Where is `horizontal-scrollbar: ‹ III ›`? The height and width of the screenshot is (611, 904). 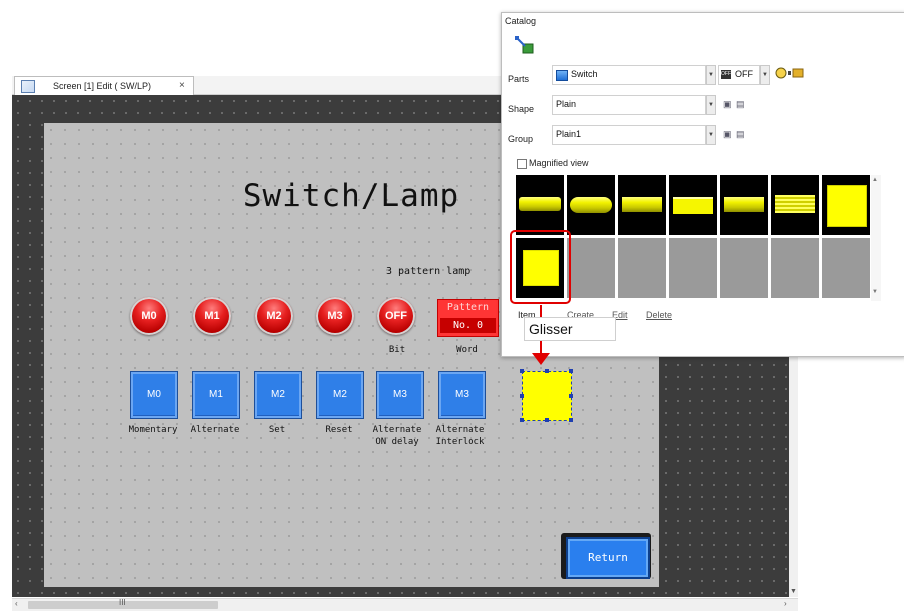 horizontal-scrollbar: ‹ III › is located at coordinates (405, 604).